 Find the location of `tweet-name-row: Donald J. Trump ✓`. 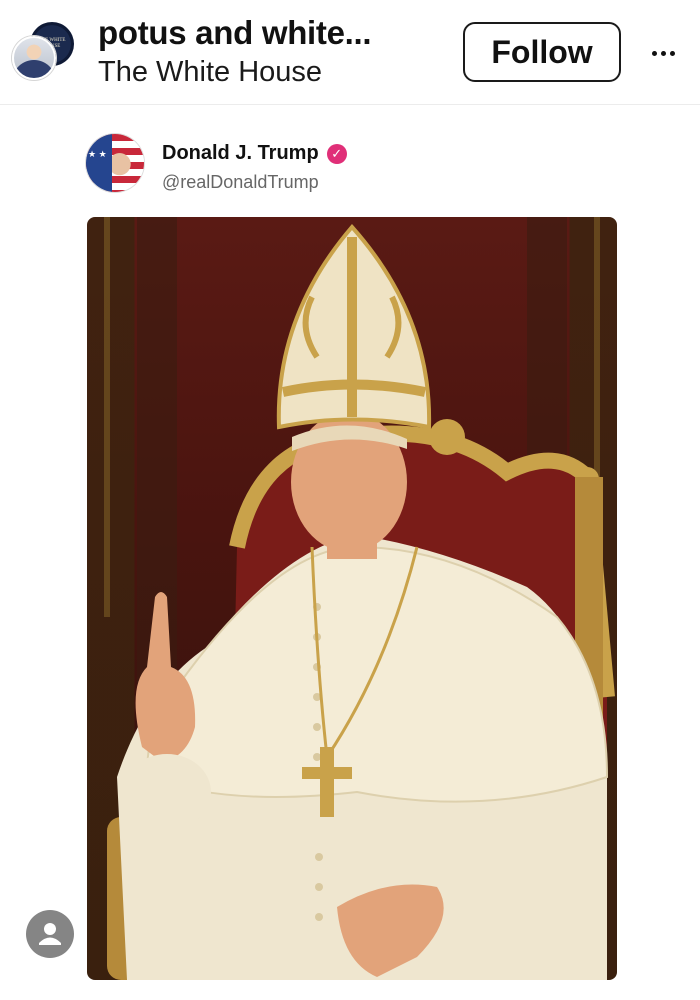

tweet-name-row: Donald J. Trump ✓ is located at coordinates (254, 153).